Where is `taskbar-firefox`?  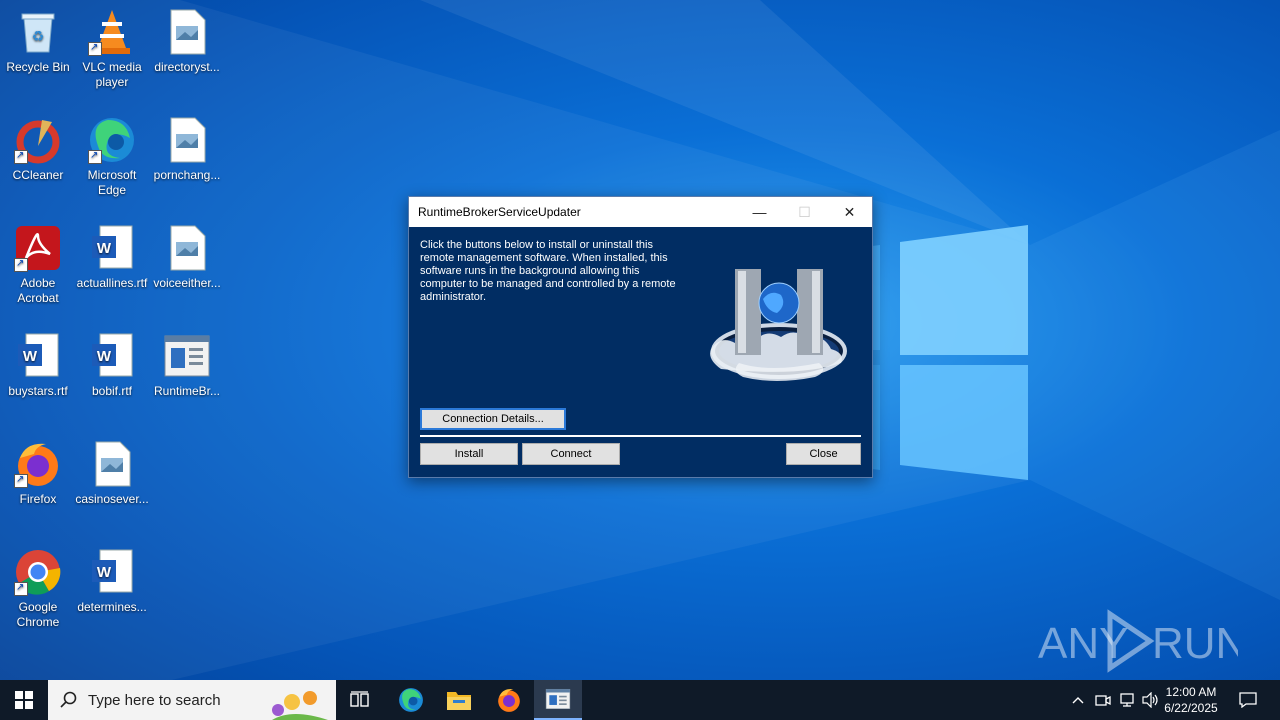
taskbar-firefox is located at coordinates (509, 700).